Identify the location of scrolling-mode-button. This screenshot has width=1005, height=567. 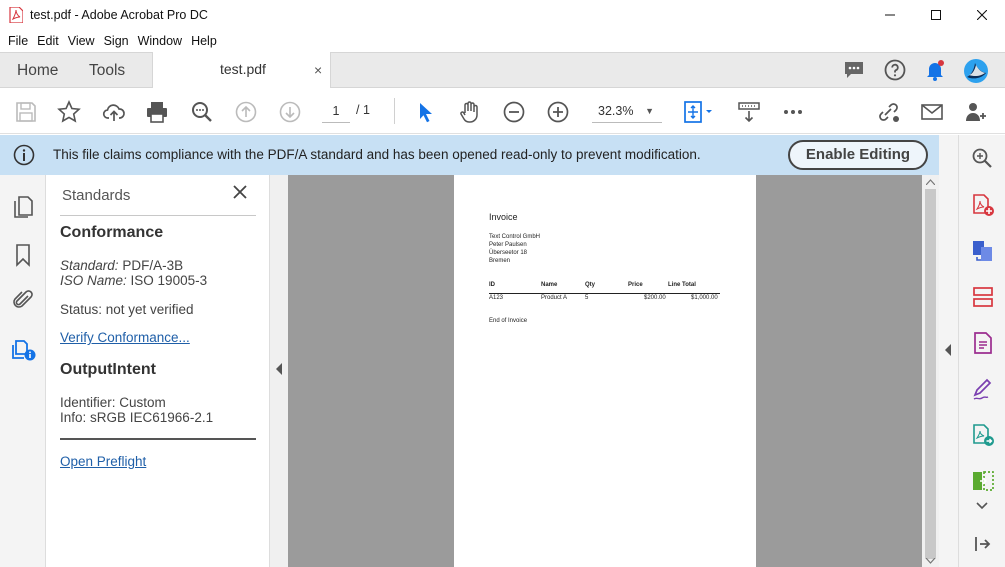
(749, 112).